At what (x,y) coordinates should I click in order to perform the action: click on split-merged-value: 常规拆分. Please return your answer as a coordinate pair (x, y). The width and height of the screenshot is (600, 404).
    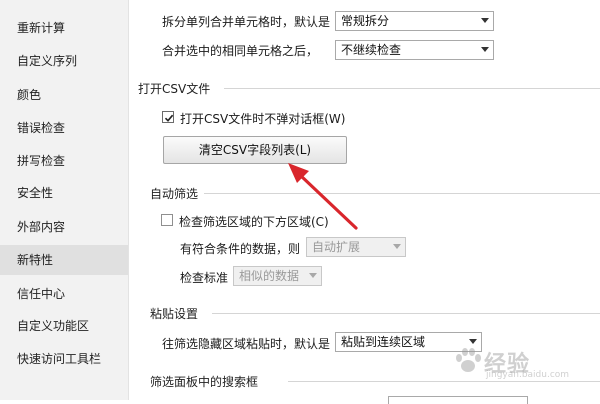
    Looking at the image, I should click on (365, 21).